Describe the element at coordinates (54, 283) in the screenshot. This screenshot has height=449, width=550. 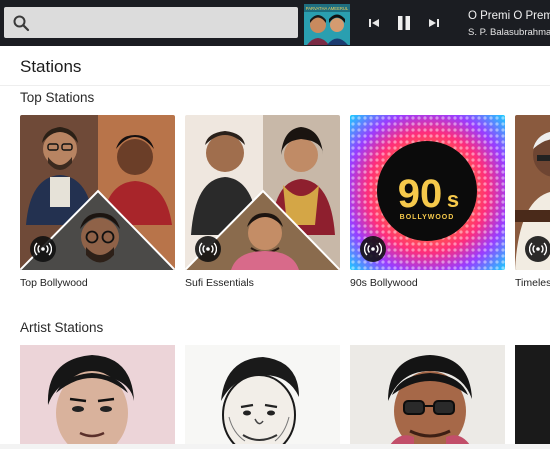
I see `station-label: Top Bollywood` at that location.